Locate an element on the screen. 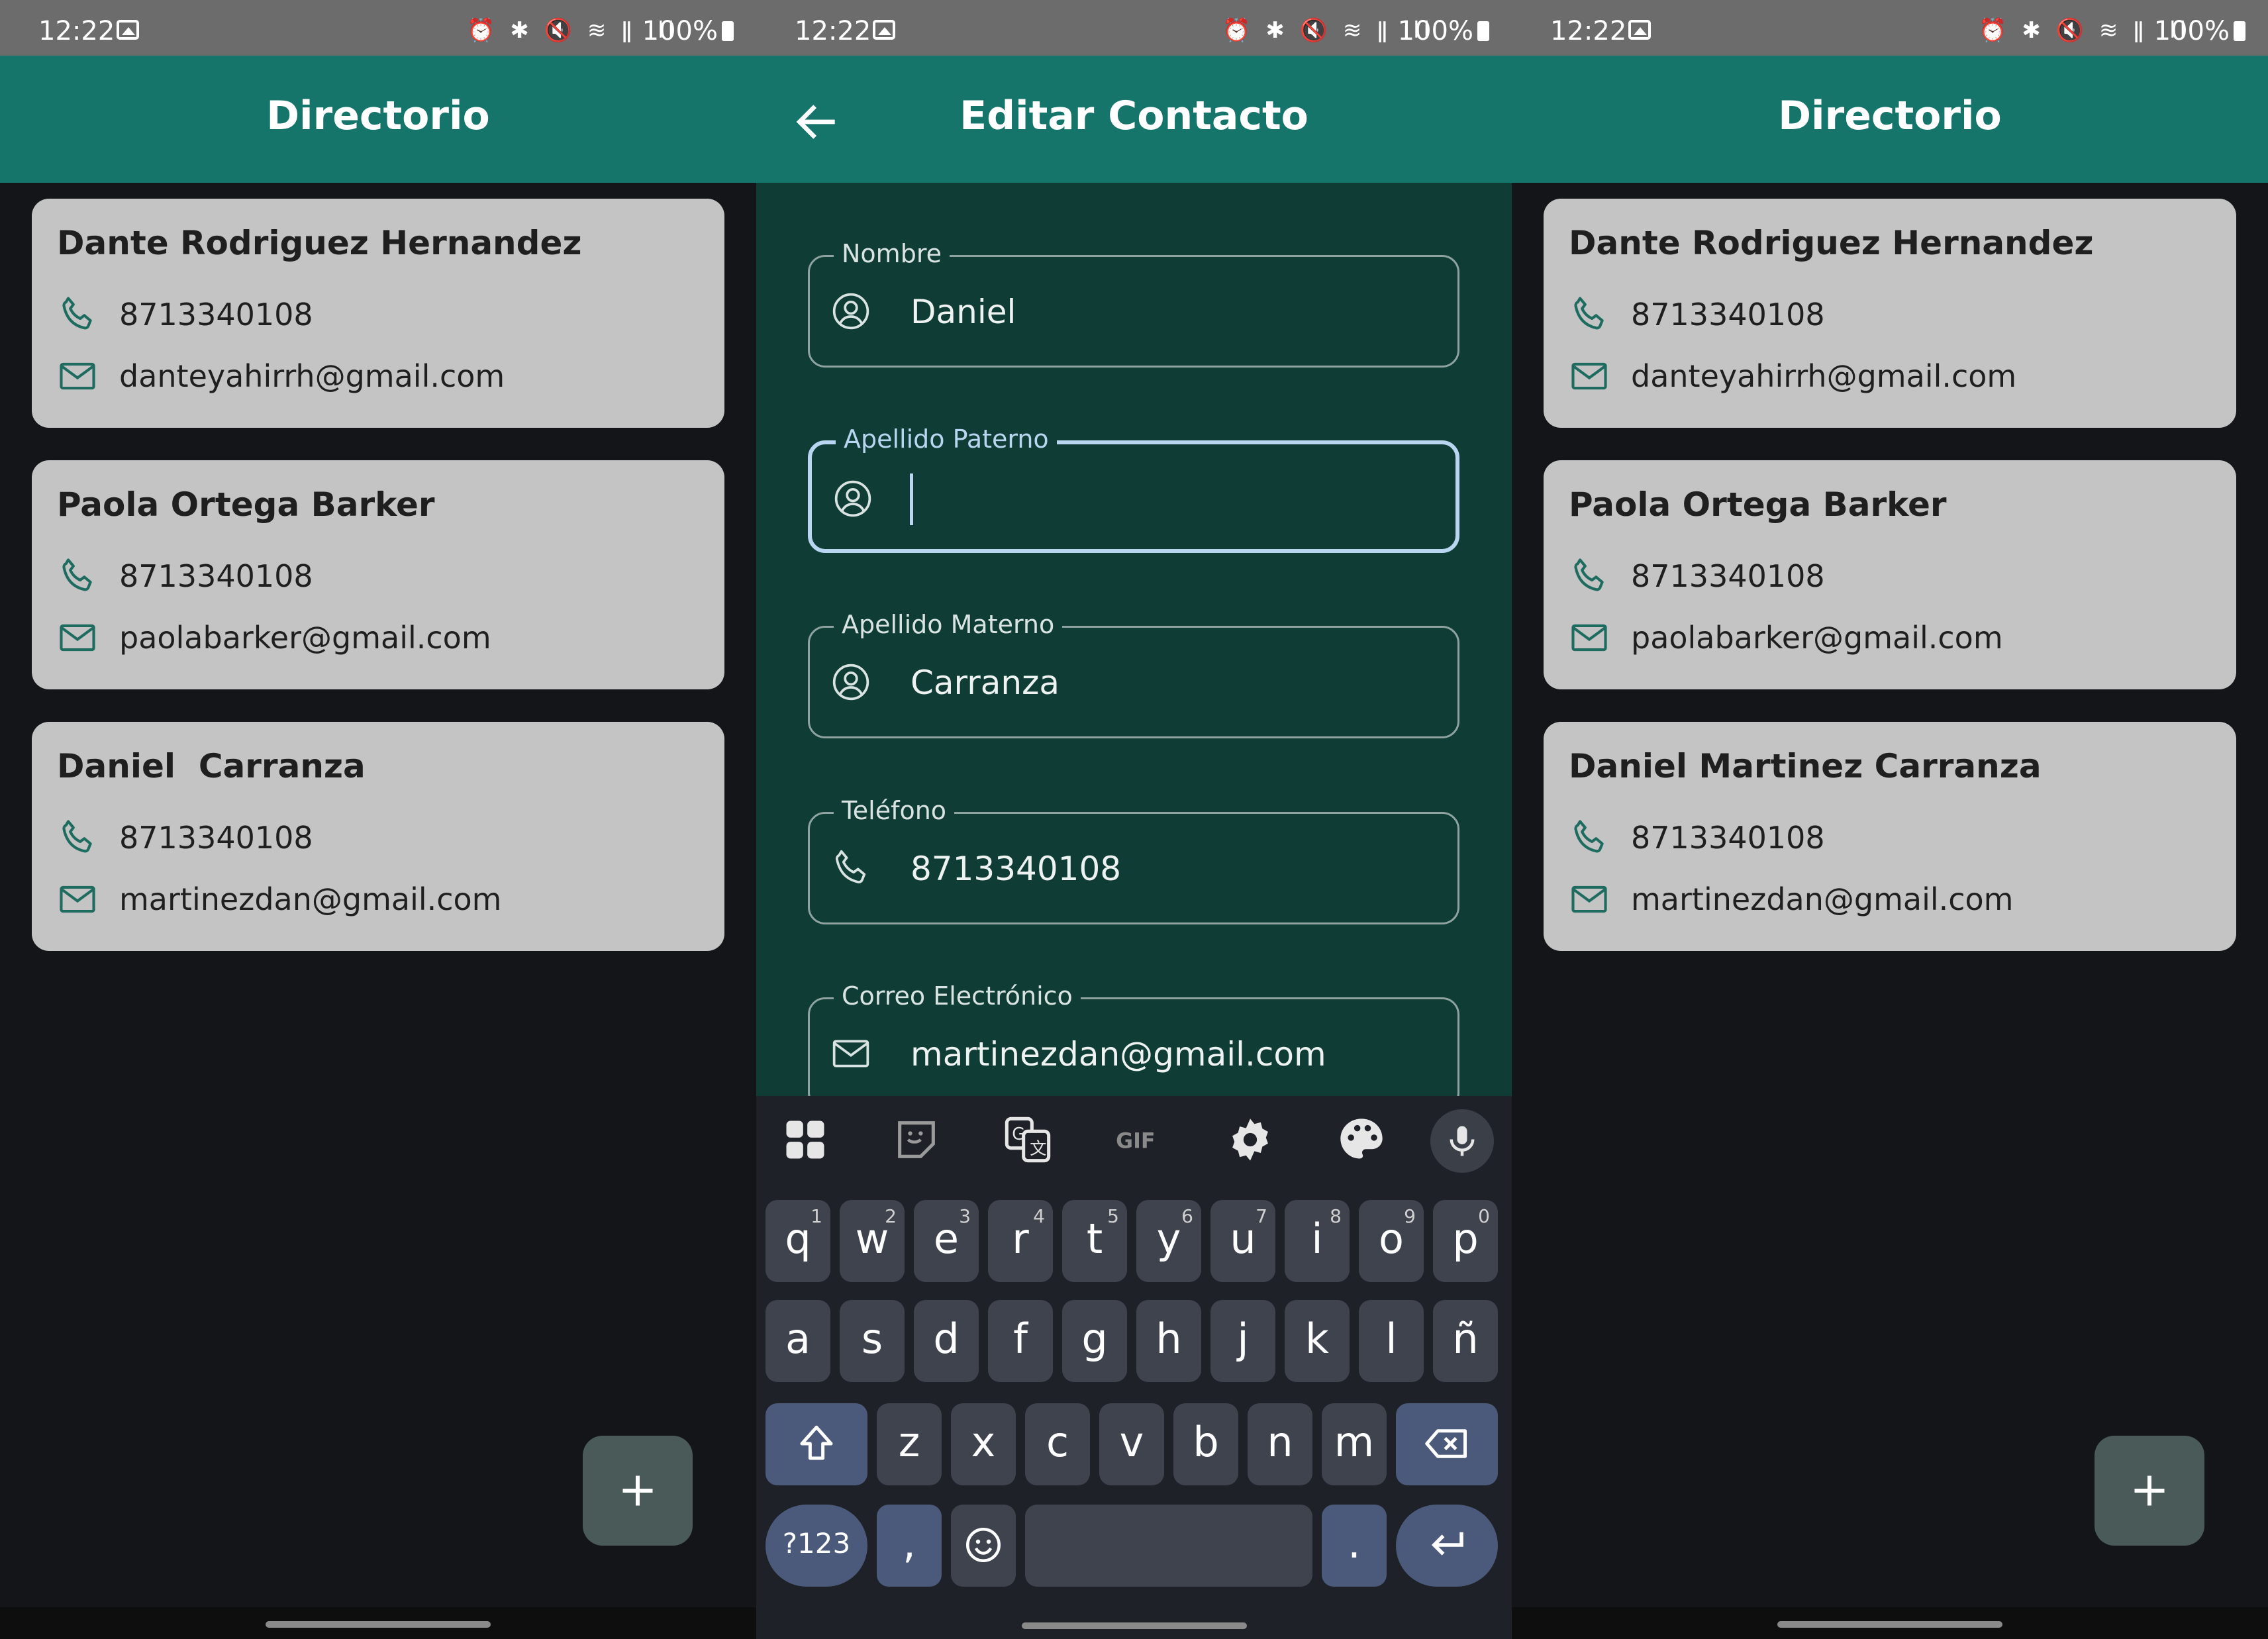 This screenshot has width=2268, height=1639. symbols-key: ?123 is located at coordinates (816, 1546).